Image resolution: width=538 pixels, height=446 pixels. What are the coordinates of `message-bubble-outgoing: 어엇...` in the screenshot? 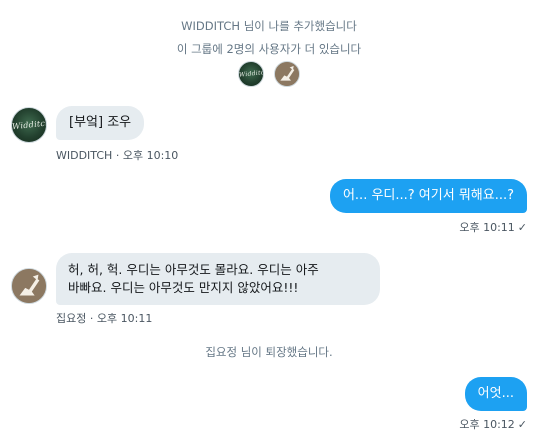 It's located at (495, 394).